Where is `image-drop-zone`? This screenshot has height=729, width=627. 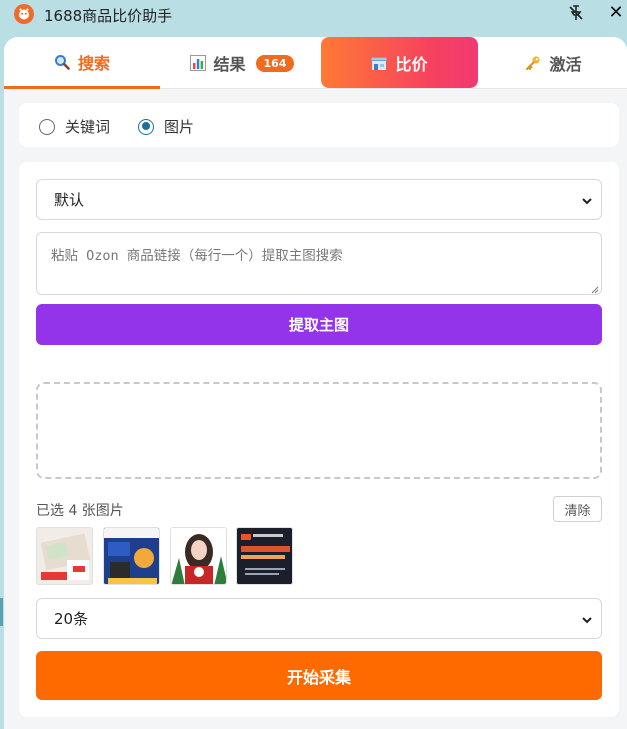
image-drop-zone is located at coordinates (319, 430).